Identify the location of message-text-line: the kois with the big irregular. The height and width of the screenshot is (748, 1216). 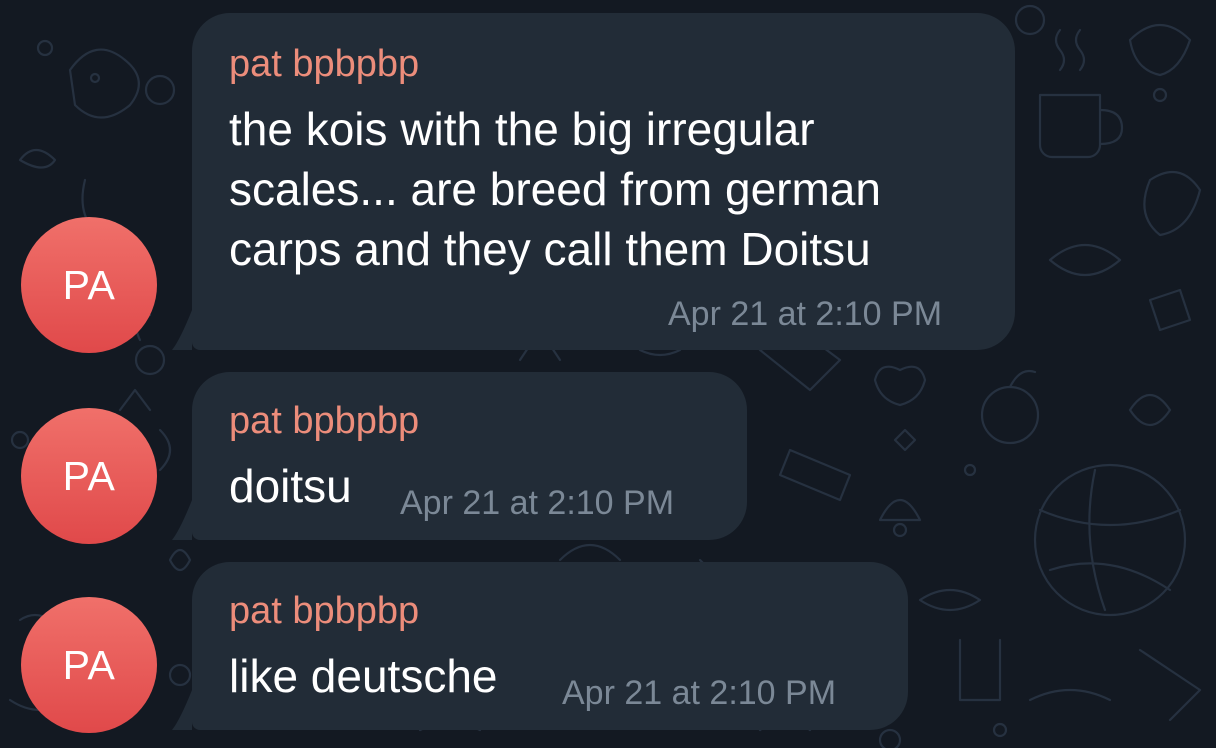
(522, 129).